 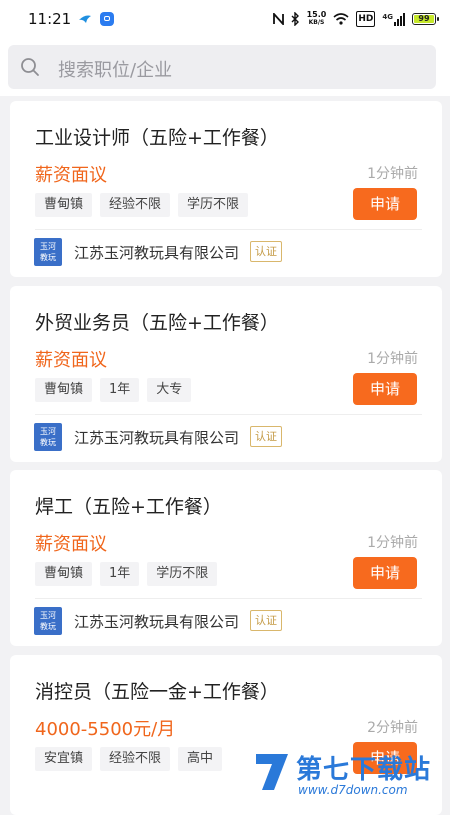 I want to click on job-tags: 曹甸镇 1年 大专, so click(x=113, y=390).